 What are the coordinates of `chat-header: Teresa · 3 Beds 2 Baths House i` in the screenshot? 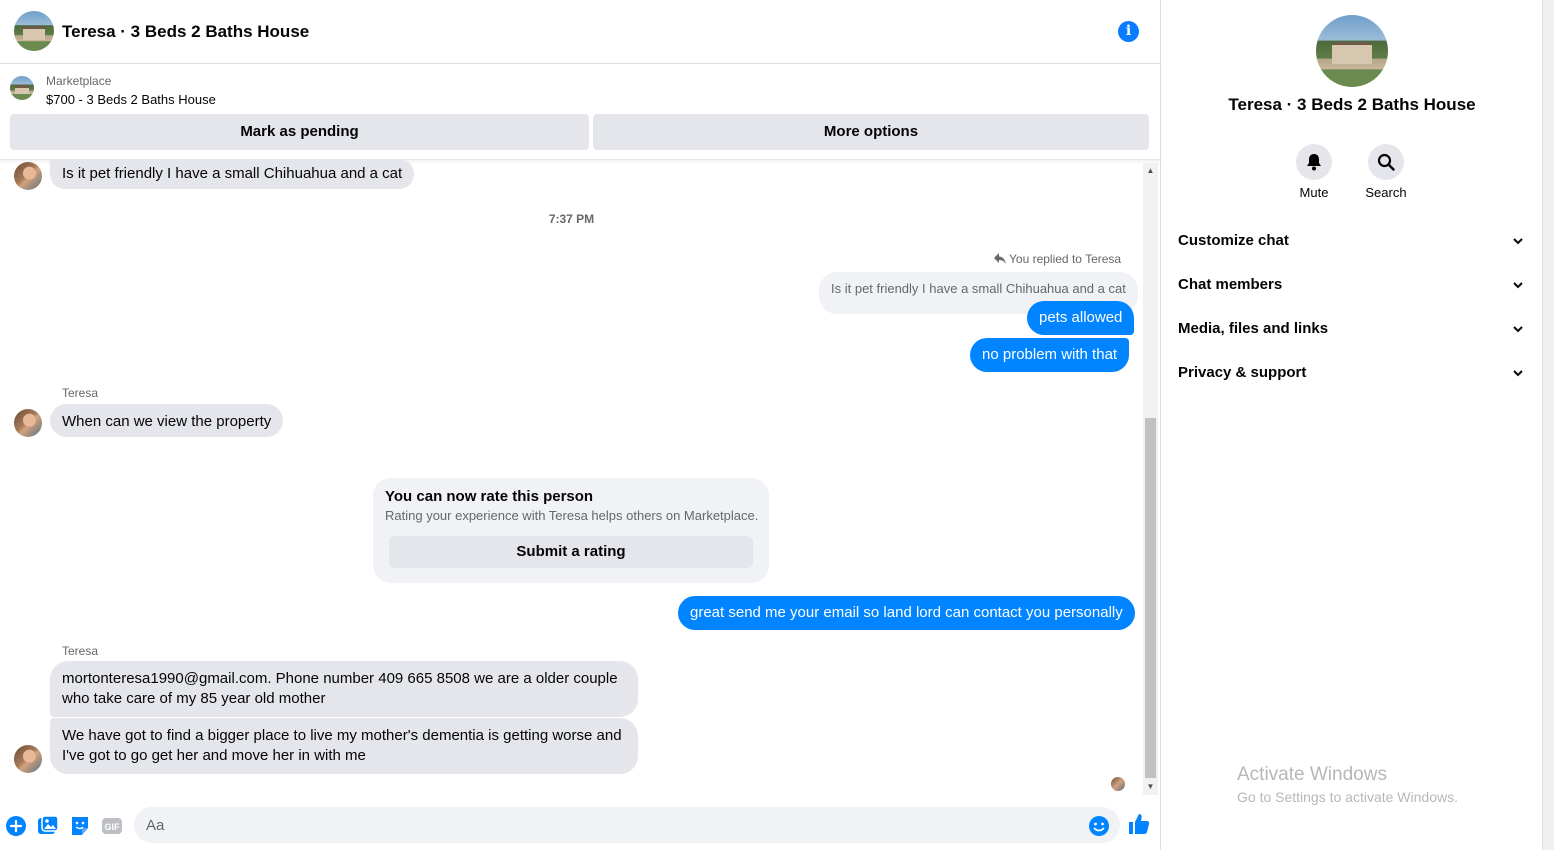 It's located at (580, 32).